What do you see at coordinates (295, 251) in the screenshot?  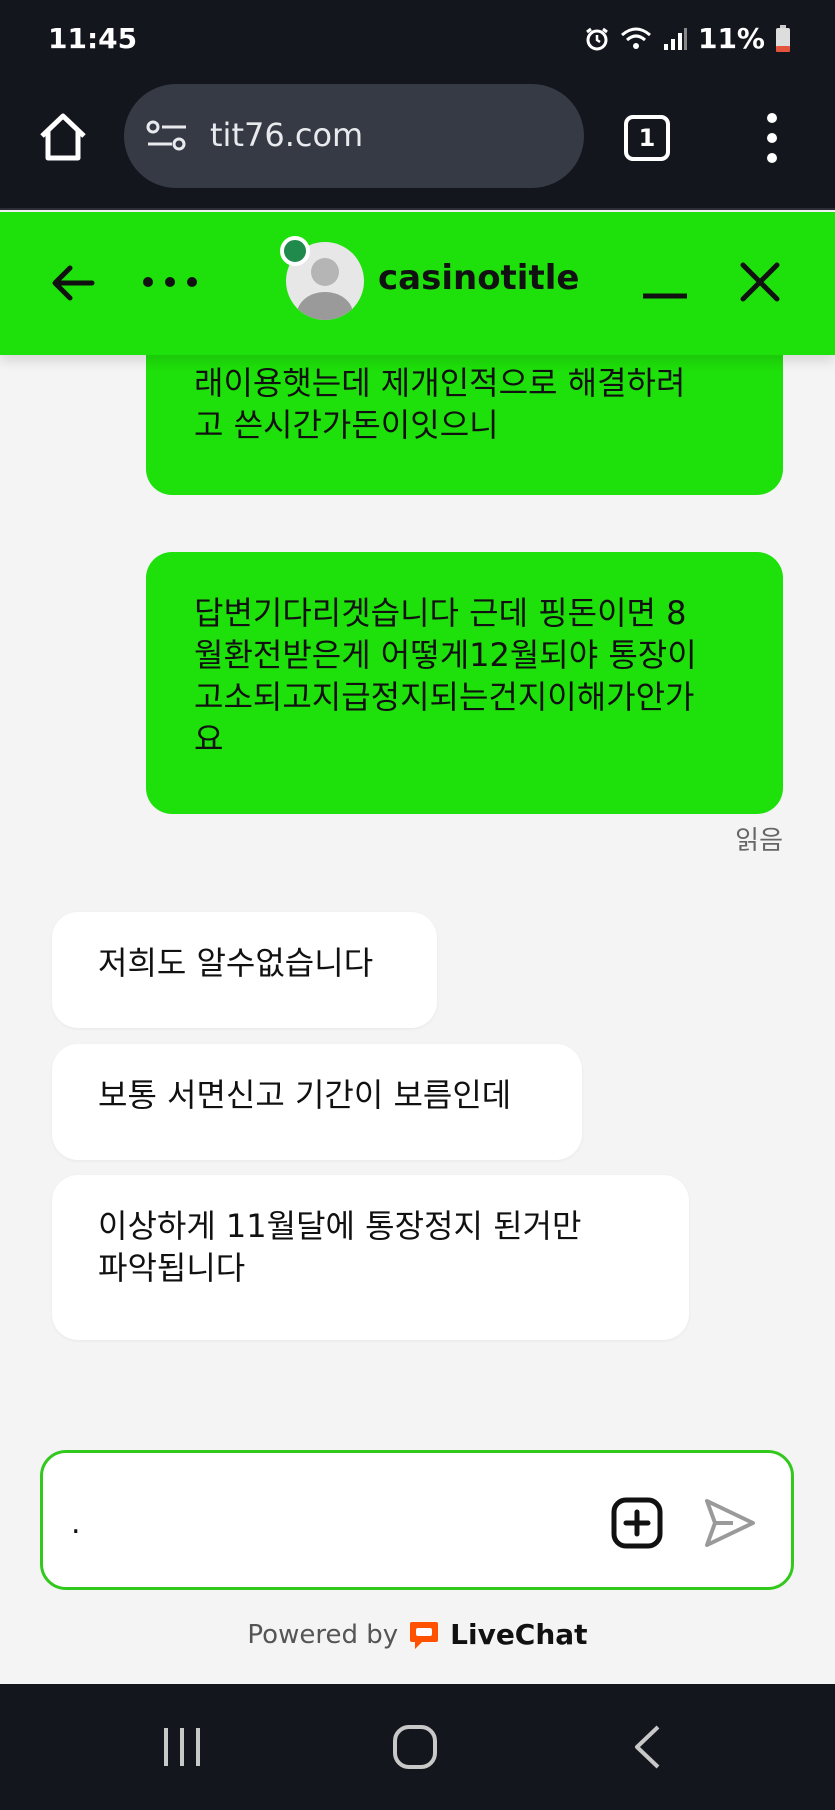 I see `online-indicator` at bounding box center [295, 251].